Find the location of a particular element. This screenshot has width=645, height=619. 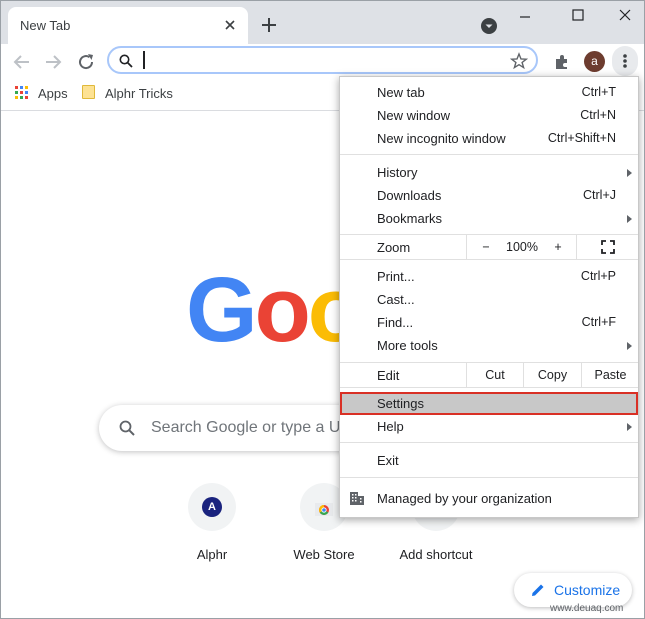

shortcut-tile: A is located at coordinates (212, 507).